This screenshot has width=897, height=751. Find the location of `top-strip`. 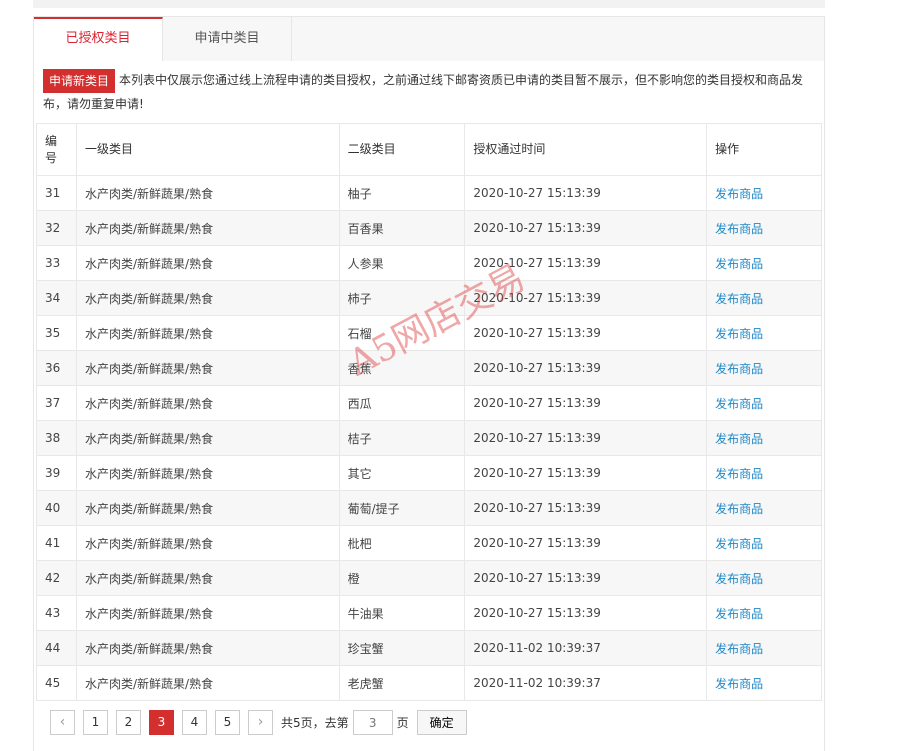

top-strip is located at coordinates (429, 4).